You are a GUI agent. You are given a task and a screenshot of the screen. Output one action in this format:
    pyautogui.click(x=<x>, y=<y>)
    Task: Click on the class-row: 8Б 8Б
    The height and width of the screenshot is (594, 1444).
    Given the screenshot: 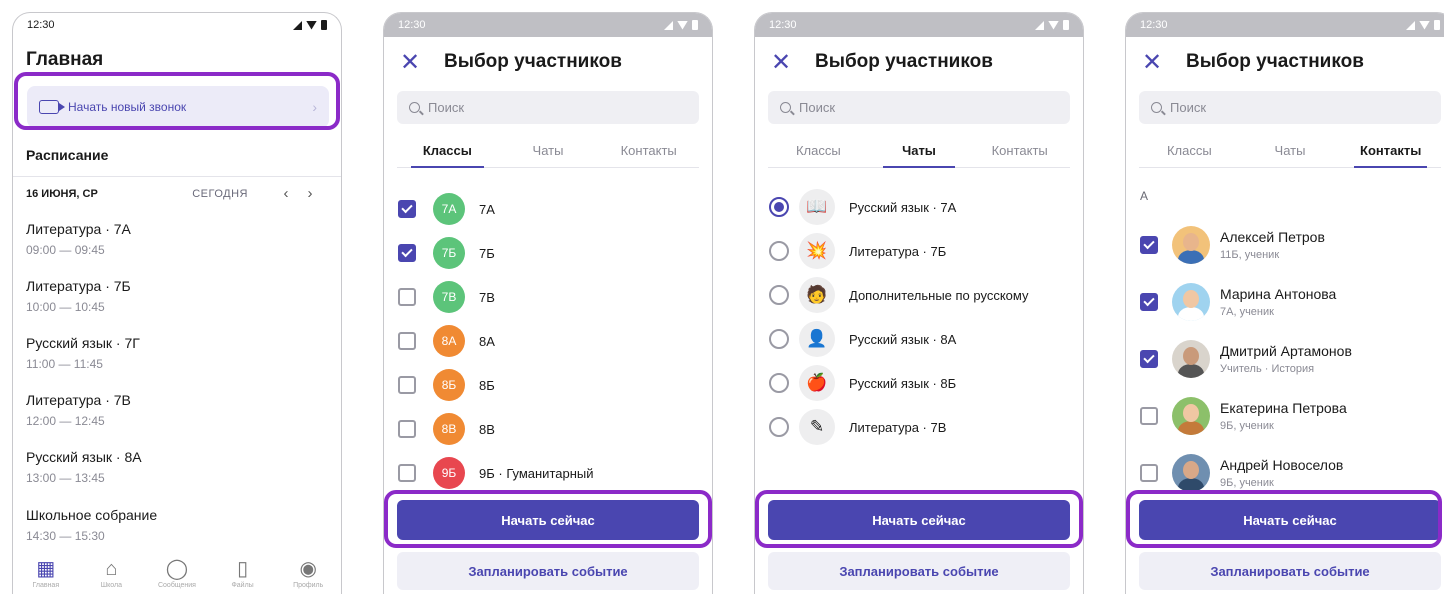 What is the action you would take?
    pyautogui.click(x=446, y=385)
    